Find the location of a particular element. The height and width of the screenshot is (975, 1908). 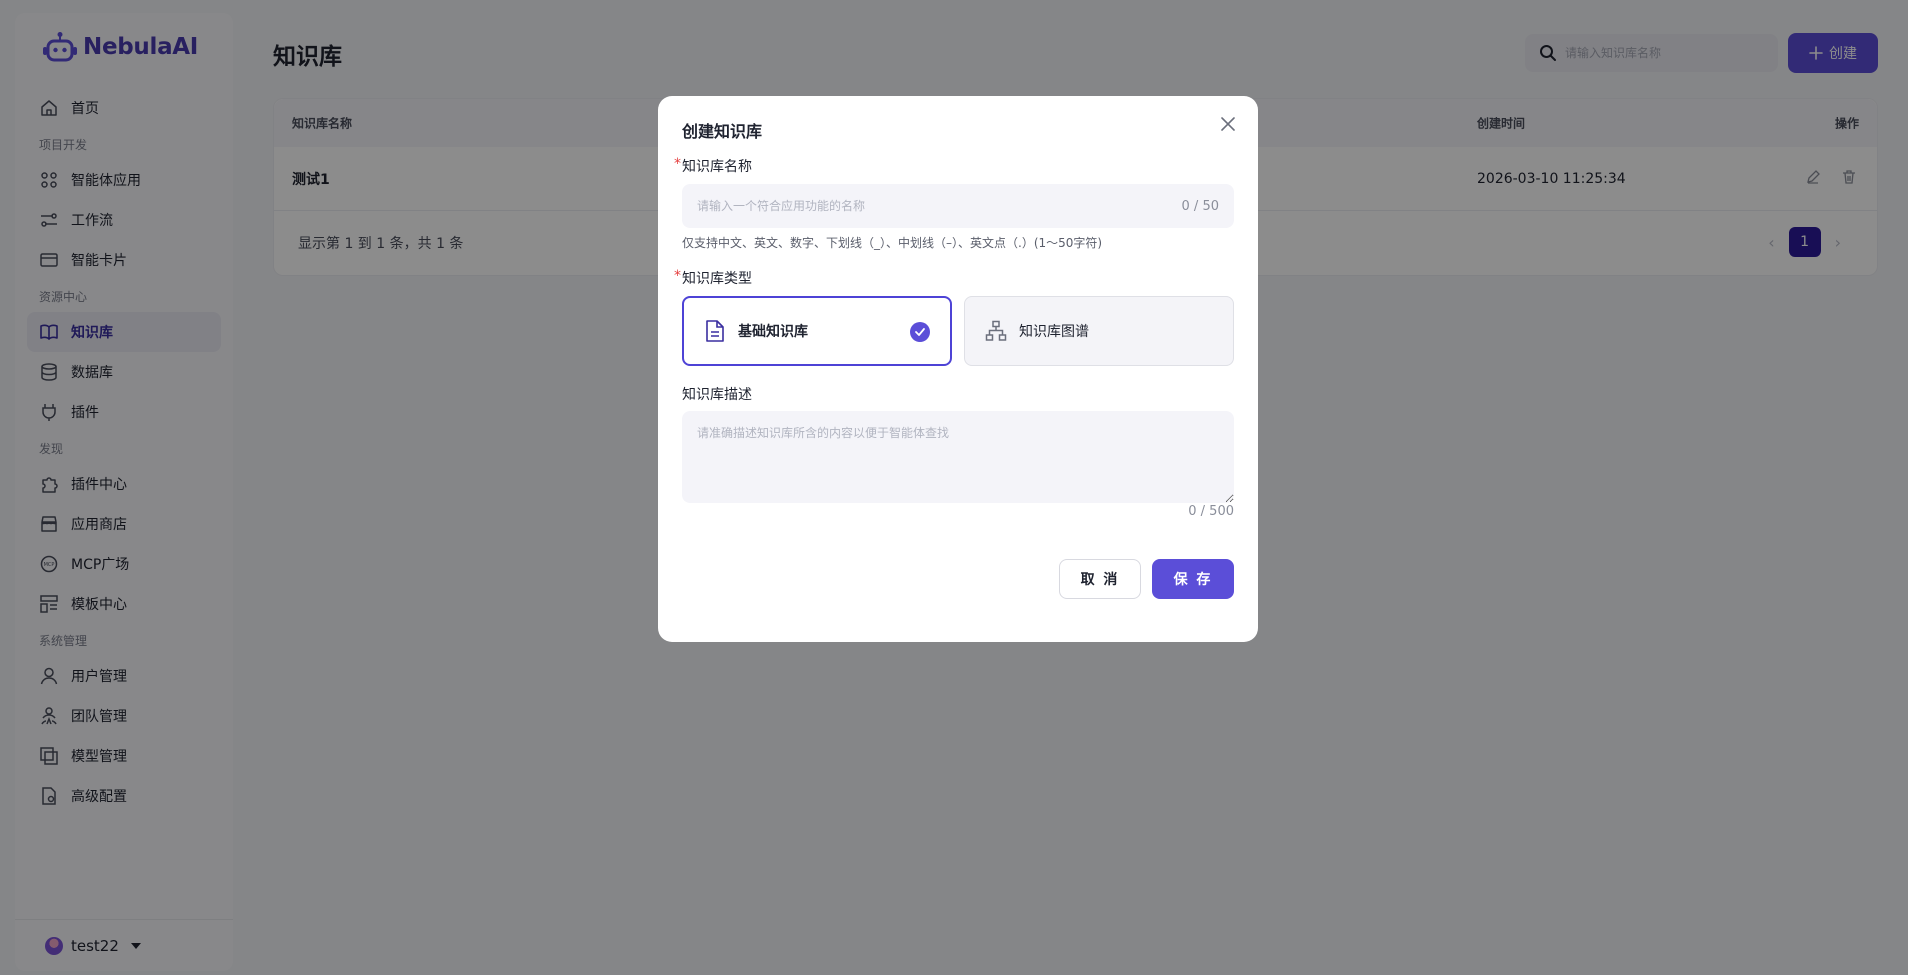

desc-label: 知识库描述 is located at coordinates (717, 395).